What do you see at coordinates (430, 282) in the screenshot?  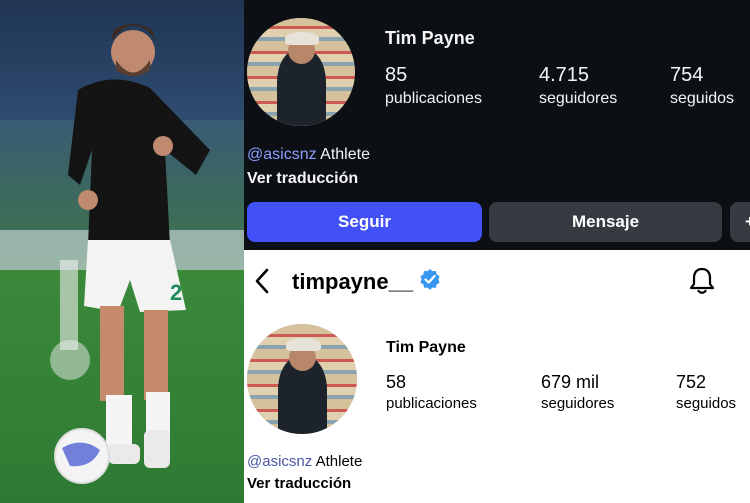 I see `verified-badge-icon` at bounding box center [430, 282].